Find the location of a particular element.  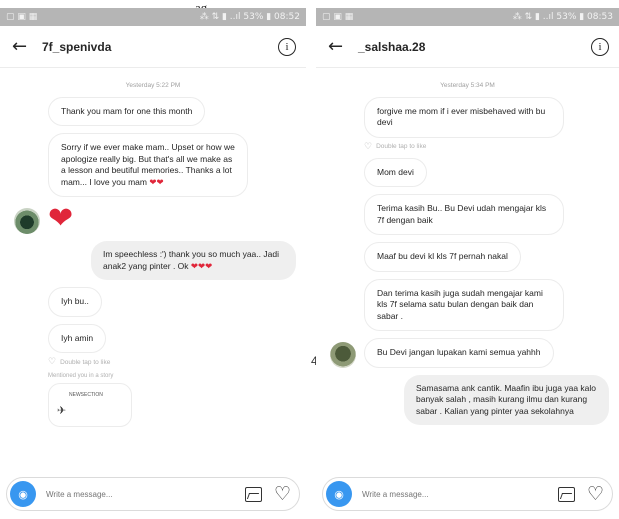

message-row: Iyh amin is located at coordinates (153, 338).